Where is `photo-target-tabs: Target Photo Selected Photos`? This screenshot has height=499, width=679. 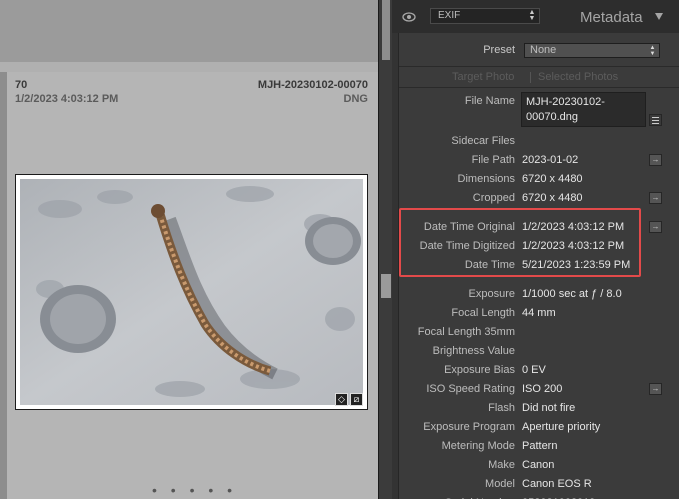 photo-target-tabs: Target Photo Selected Photos is located at coordinates (539, 77).